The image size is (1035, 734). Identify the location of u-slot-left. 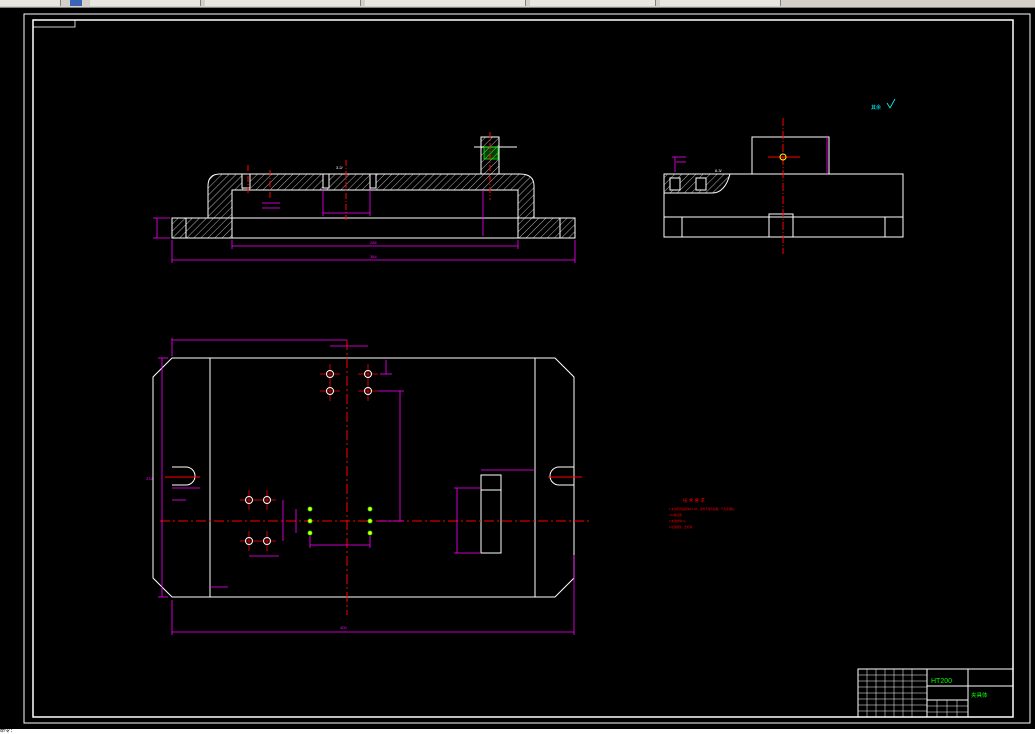
(184, 476).